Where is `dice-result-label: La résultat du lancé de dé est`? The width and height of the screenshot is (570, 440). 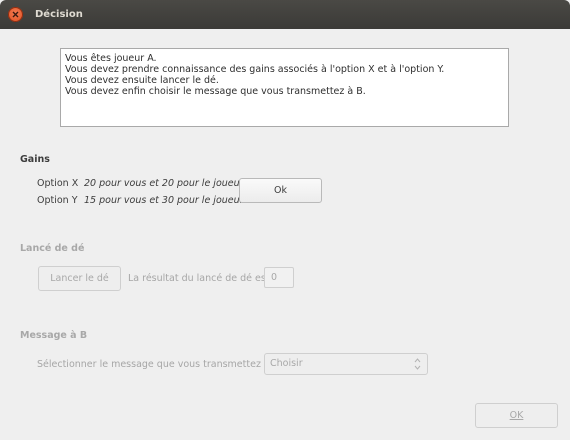
dice-result-label: La résultat du lancé de dé est is located at coordinates (199, 278).